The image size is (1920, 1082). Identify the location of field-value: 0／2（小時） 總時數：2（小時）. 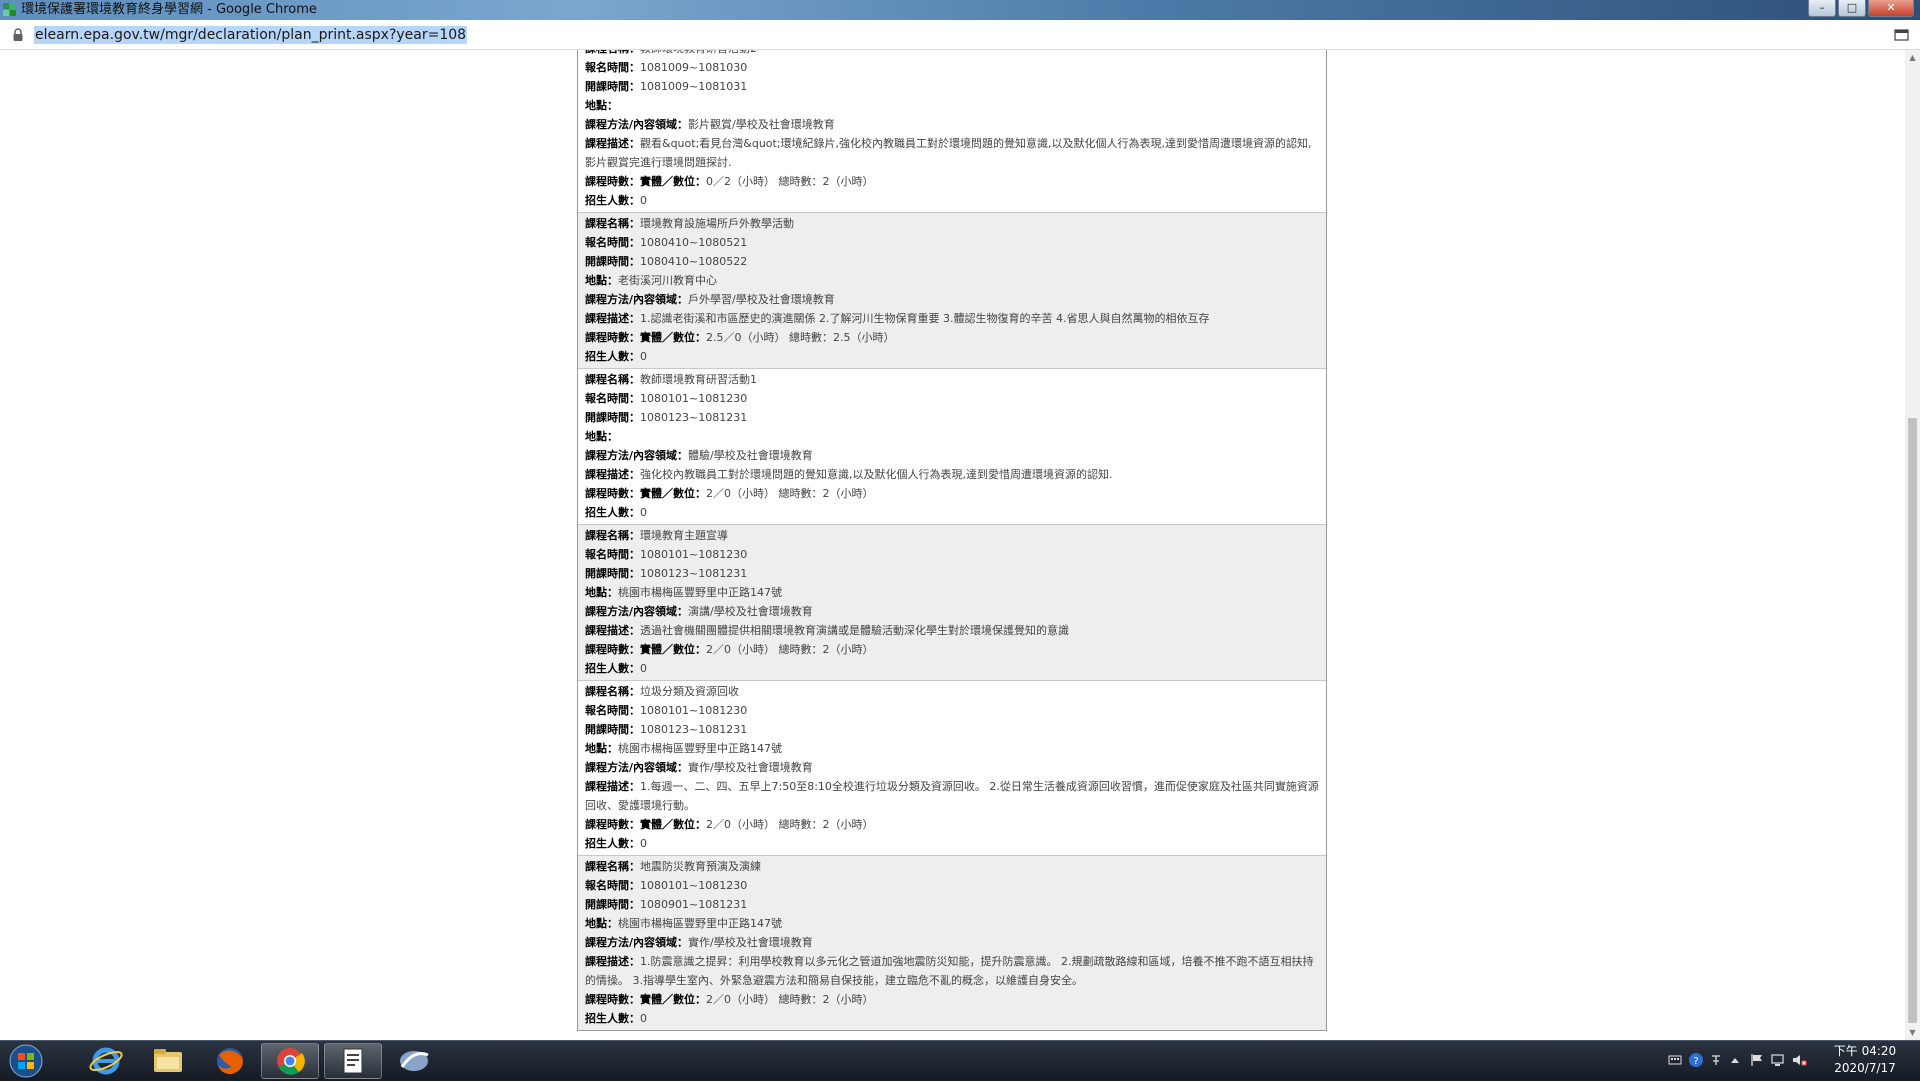
(790, 181).